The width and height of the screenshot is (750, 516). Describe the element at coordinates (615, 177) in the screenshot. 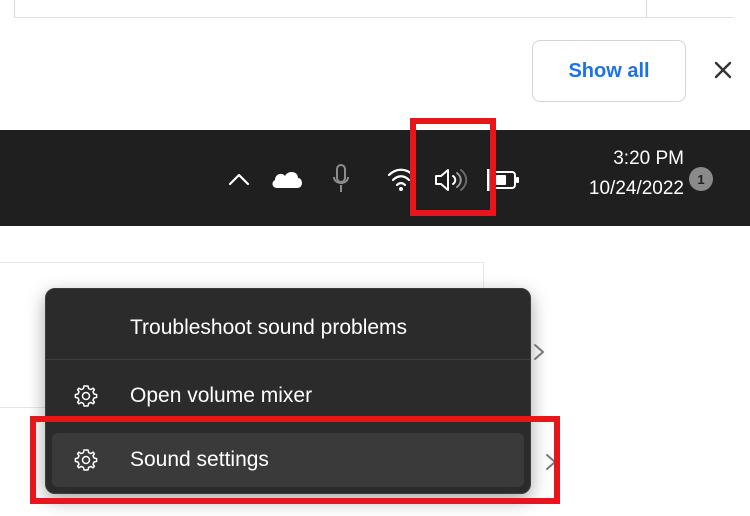

I see `taskbar-clock: 3:20 PM 10/24/2022` at that location.